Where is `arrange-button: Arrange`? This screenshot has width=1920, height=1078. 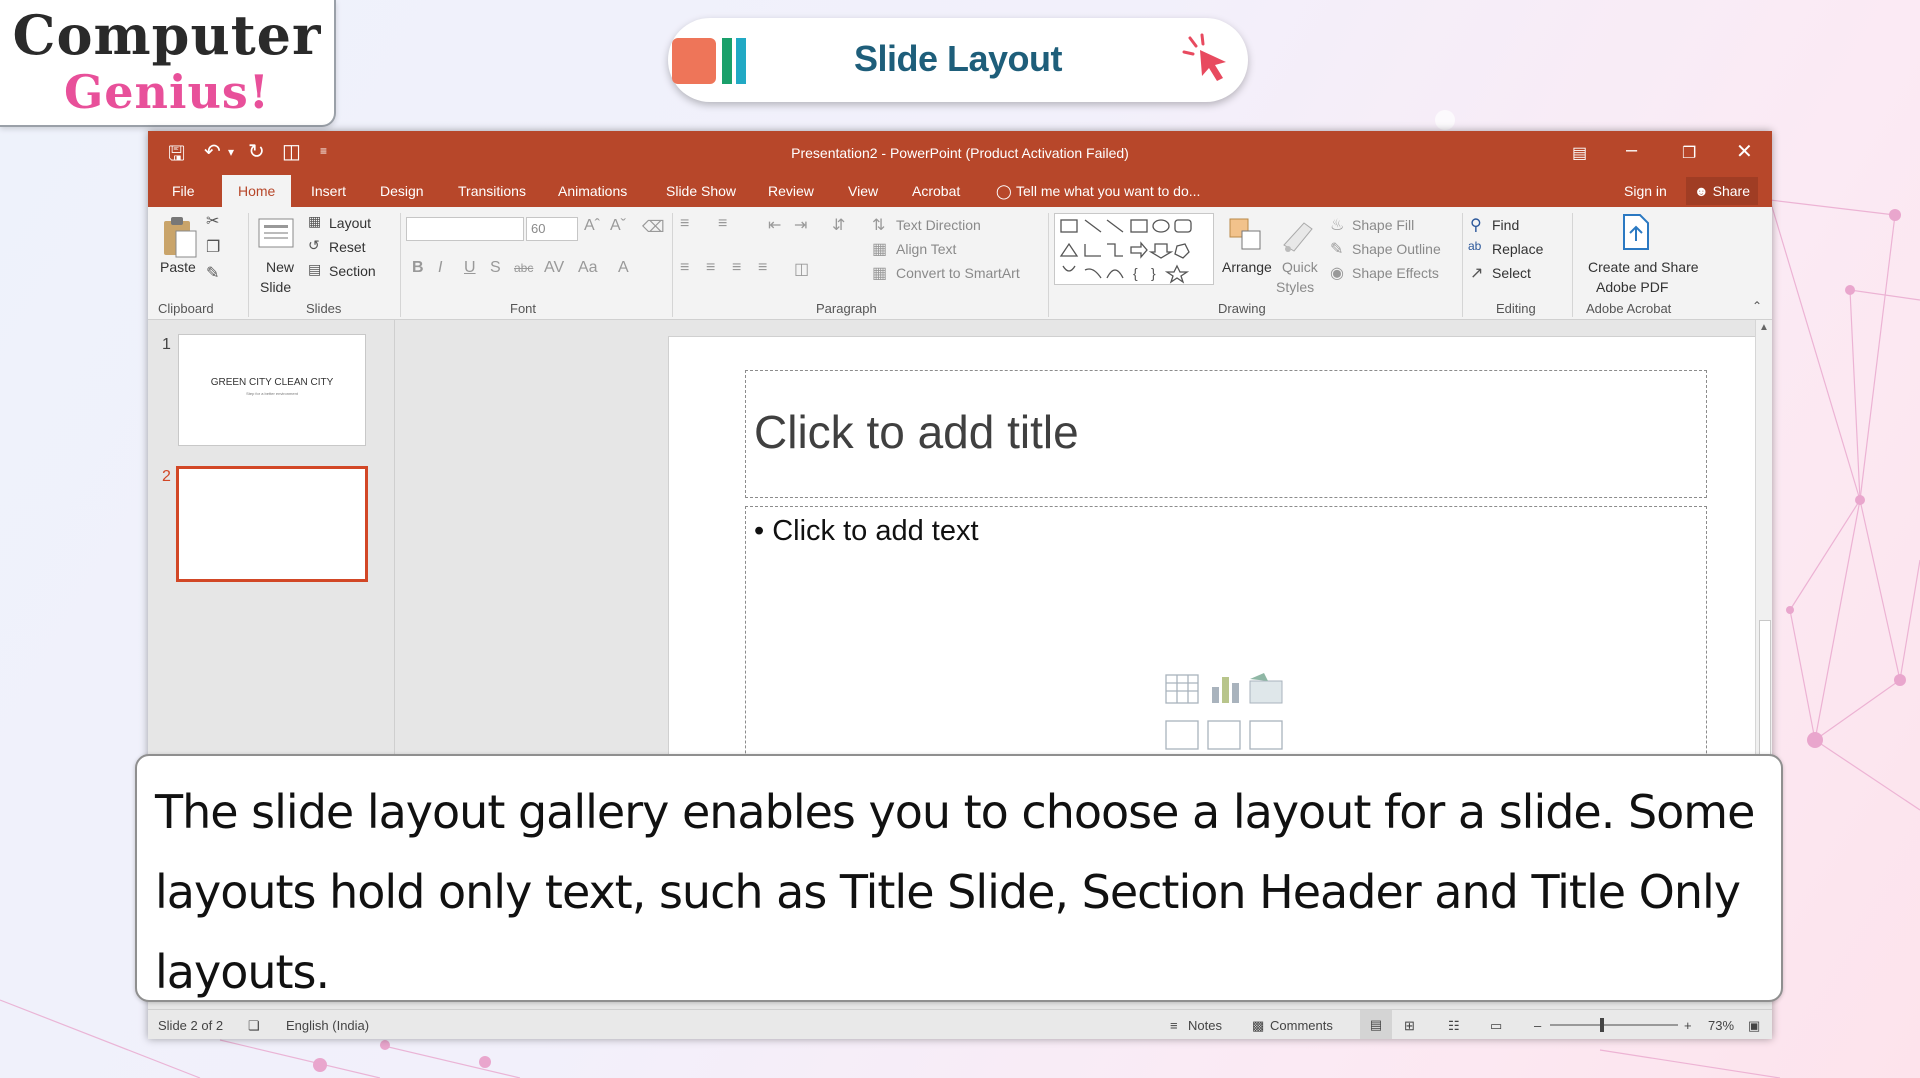 arrange-button: Arrange is located at coordinates (1247, 267).